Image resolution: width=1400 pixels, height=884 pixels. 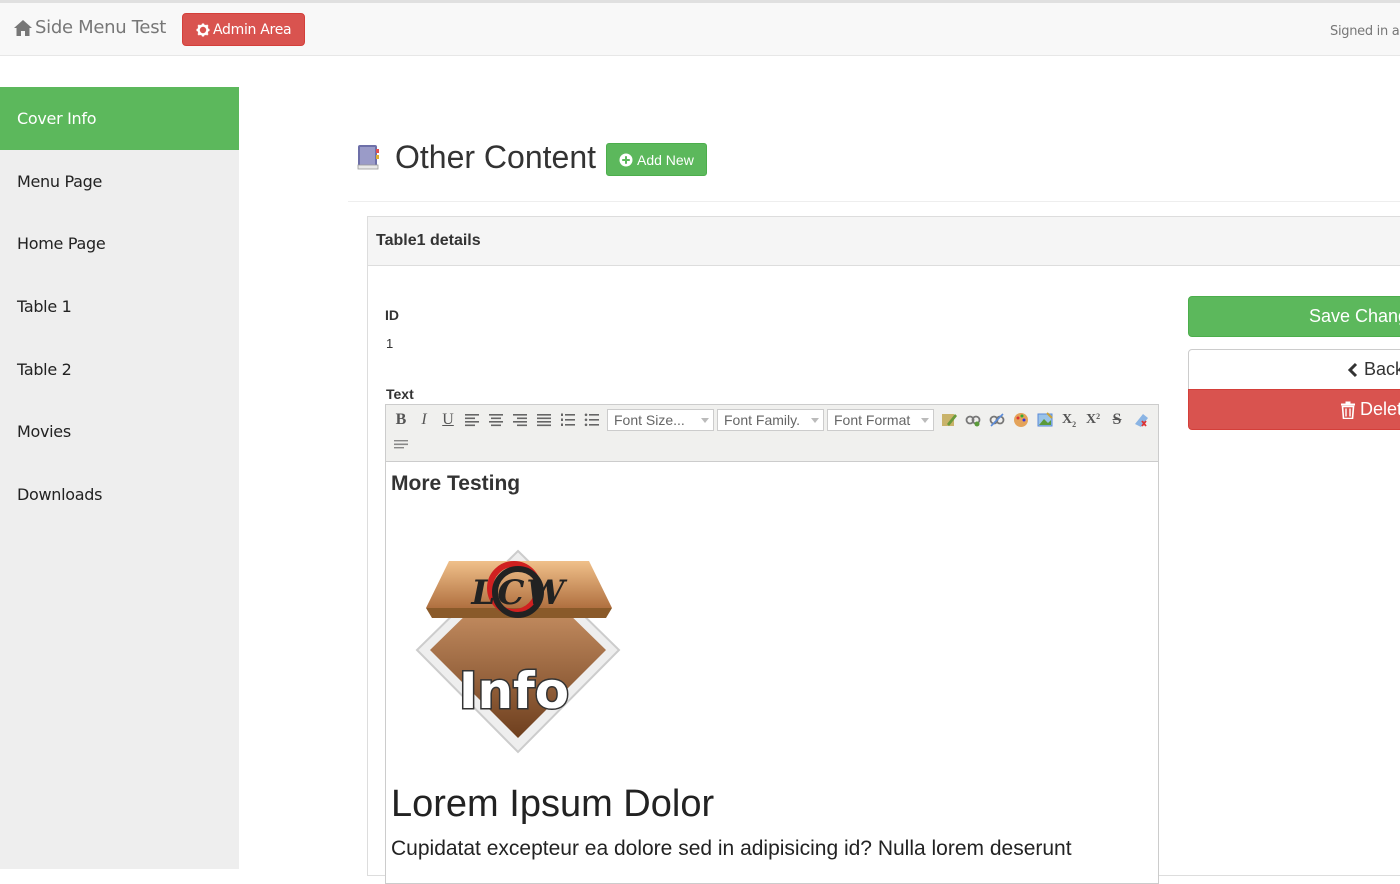 What do you see at coordinates (401, 444) in the screenshot?
I see `horizontal-rule-icon` at bounding box center [401, 444].